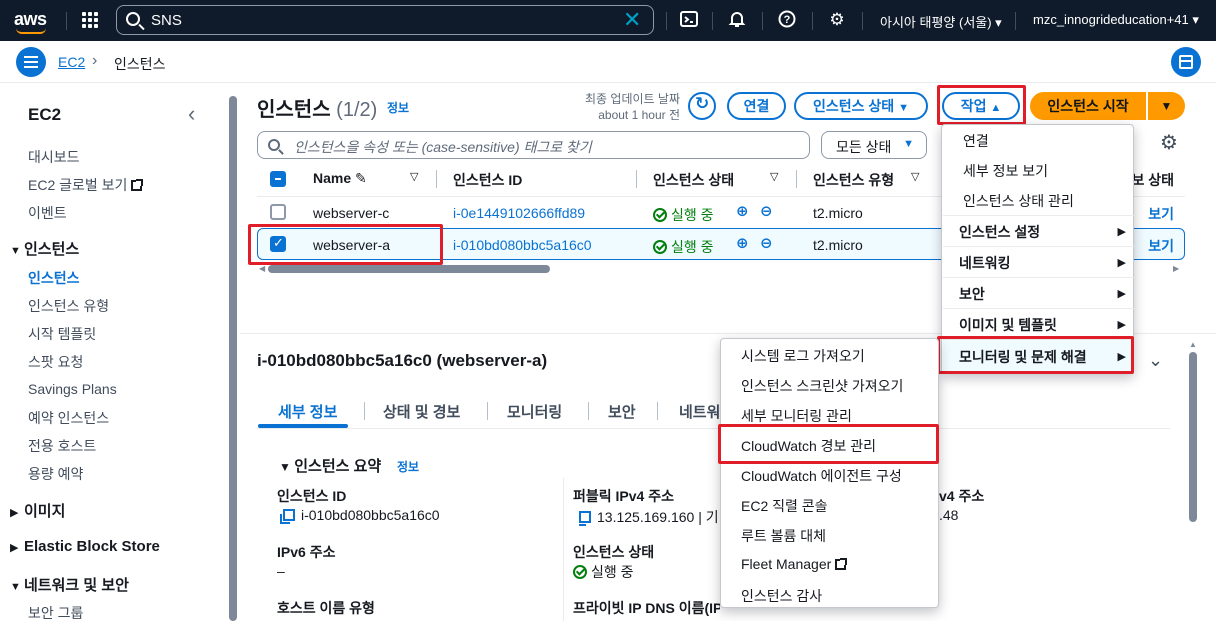 The height and width of the screenshot is (621, 1216). I want to click on instance-id-link: i-010bd080bbc5a16c0, so click(522, 245).